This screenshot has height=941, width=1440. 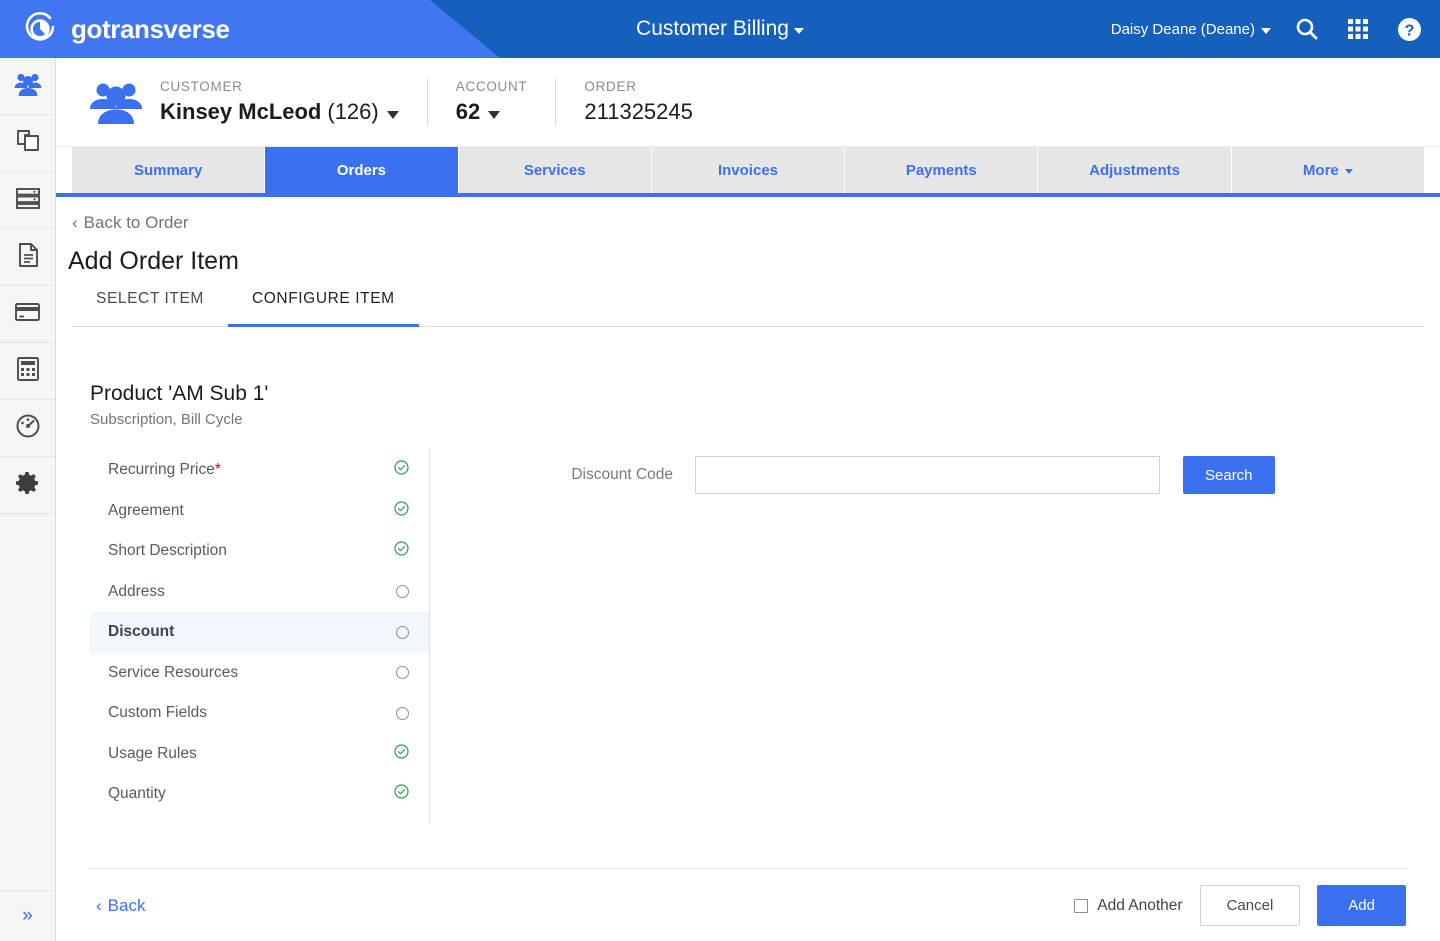 What do you see at coordinates (27, 371) in the screenshot?
I see `sidebar-item-calculator` at bounding box center [27, 371].